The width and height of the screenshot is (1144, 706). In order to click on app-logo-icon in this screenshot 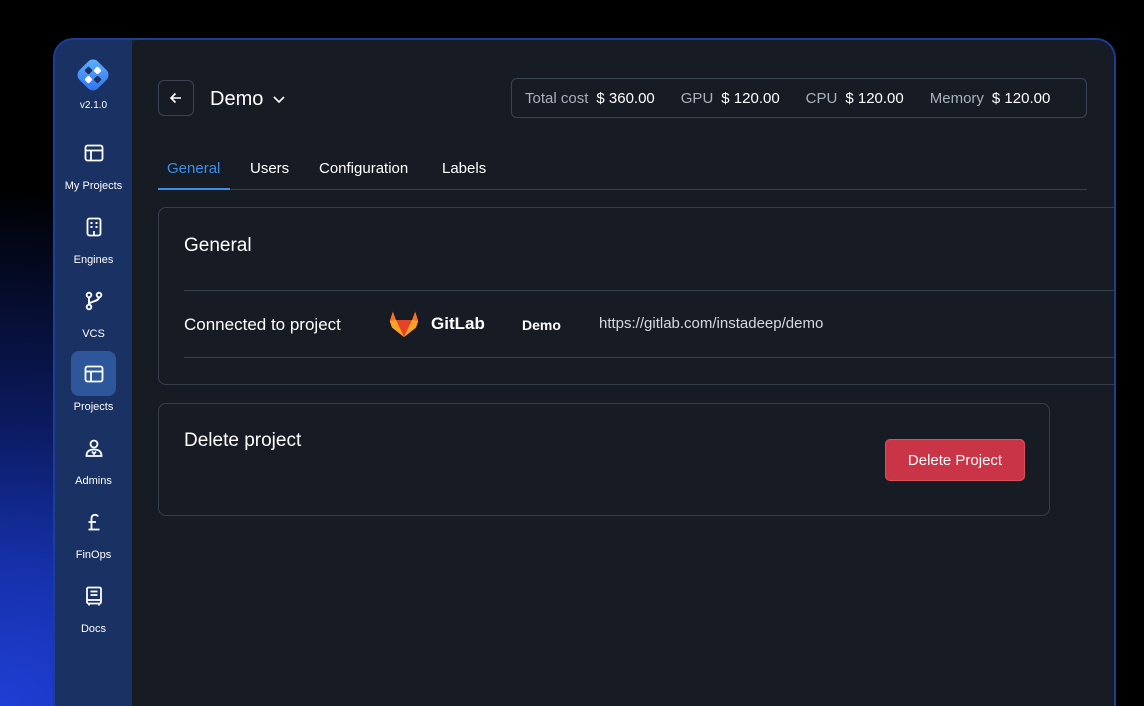, I will do `click(93, 75)`.